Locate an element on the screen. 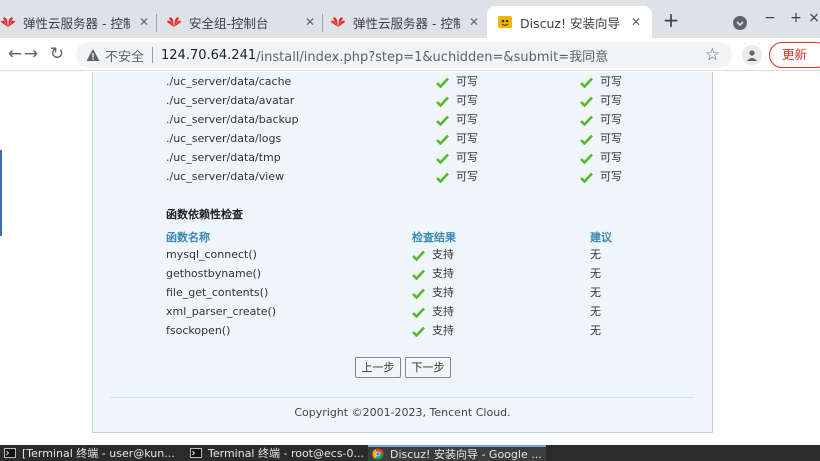 The width and height of the screenshot is (820, 461). bookmark-star-icon: ☆ is located at coordinates (712, 55).